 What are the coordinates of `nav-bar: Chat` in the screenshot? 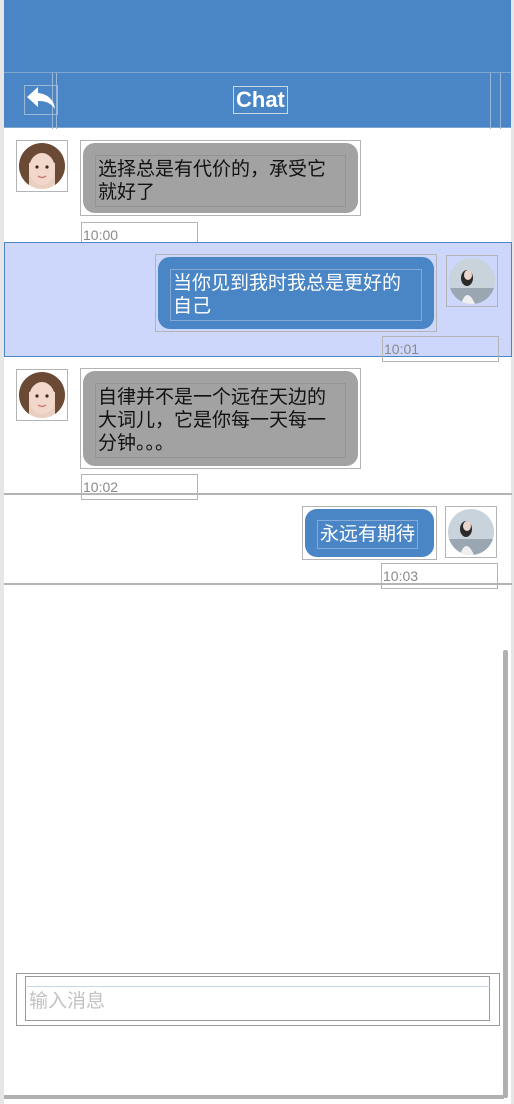 It's located at (257, 100).